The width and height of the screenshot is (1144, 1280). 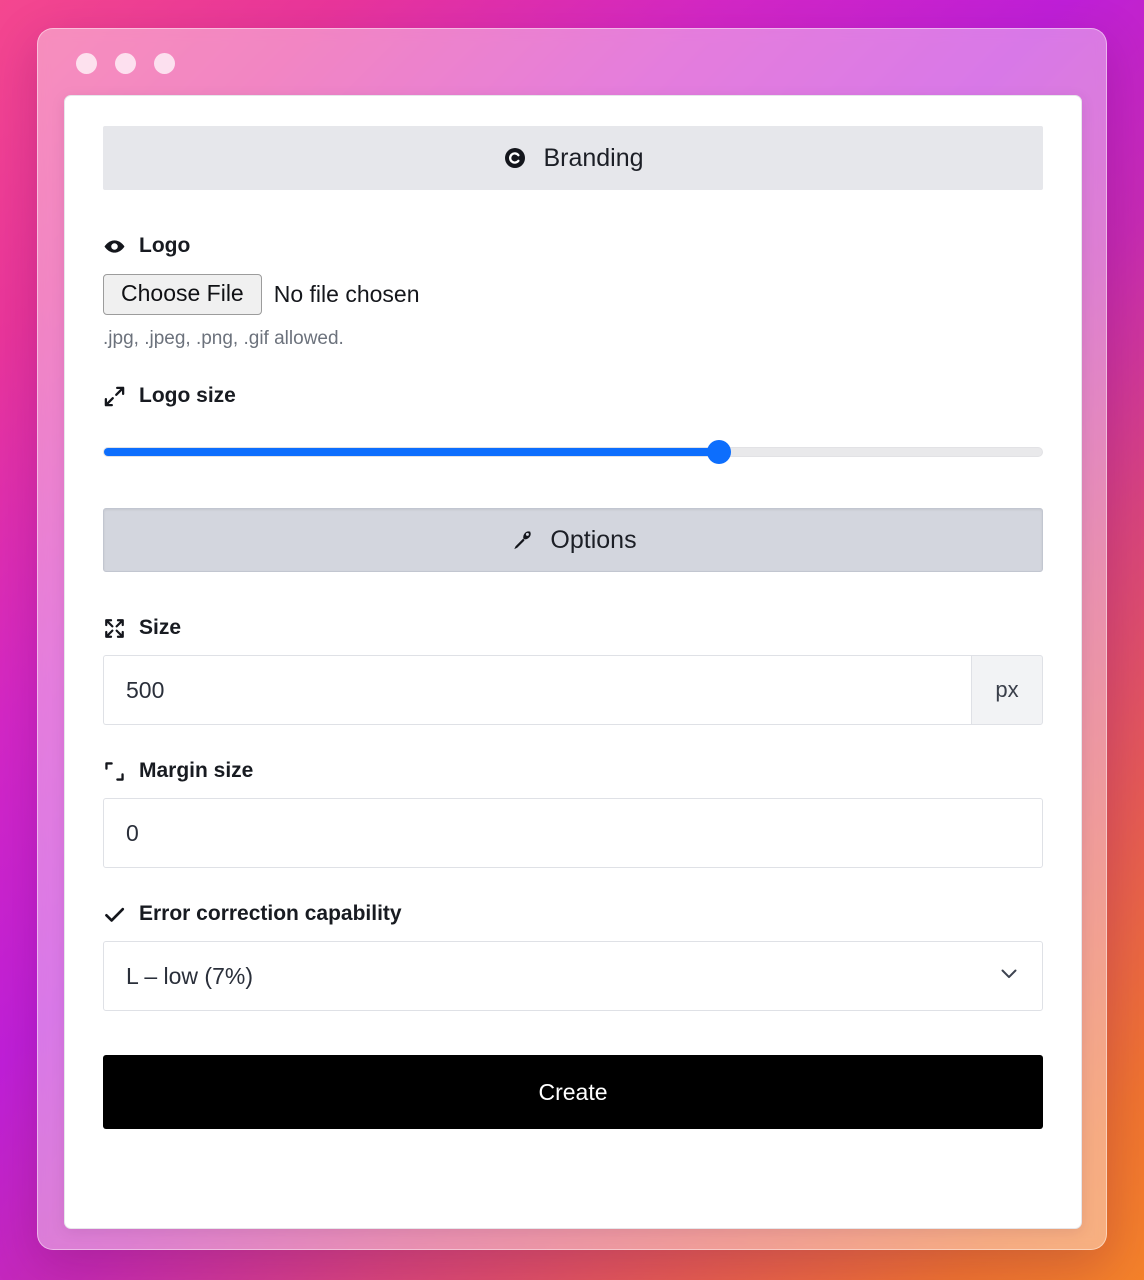 What do you see at coordinates (515, 158) in the screenshot?
I see `branding-copyright-icon` at bounding box center [515, 158].